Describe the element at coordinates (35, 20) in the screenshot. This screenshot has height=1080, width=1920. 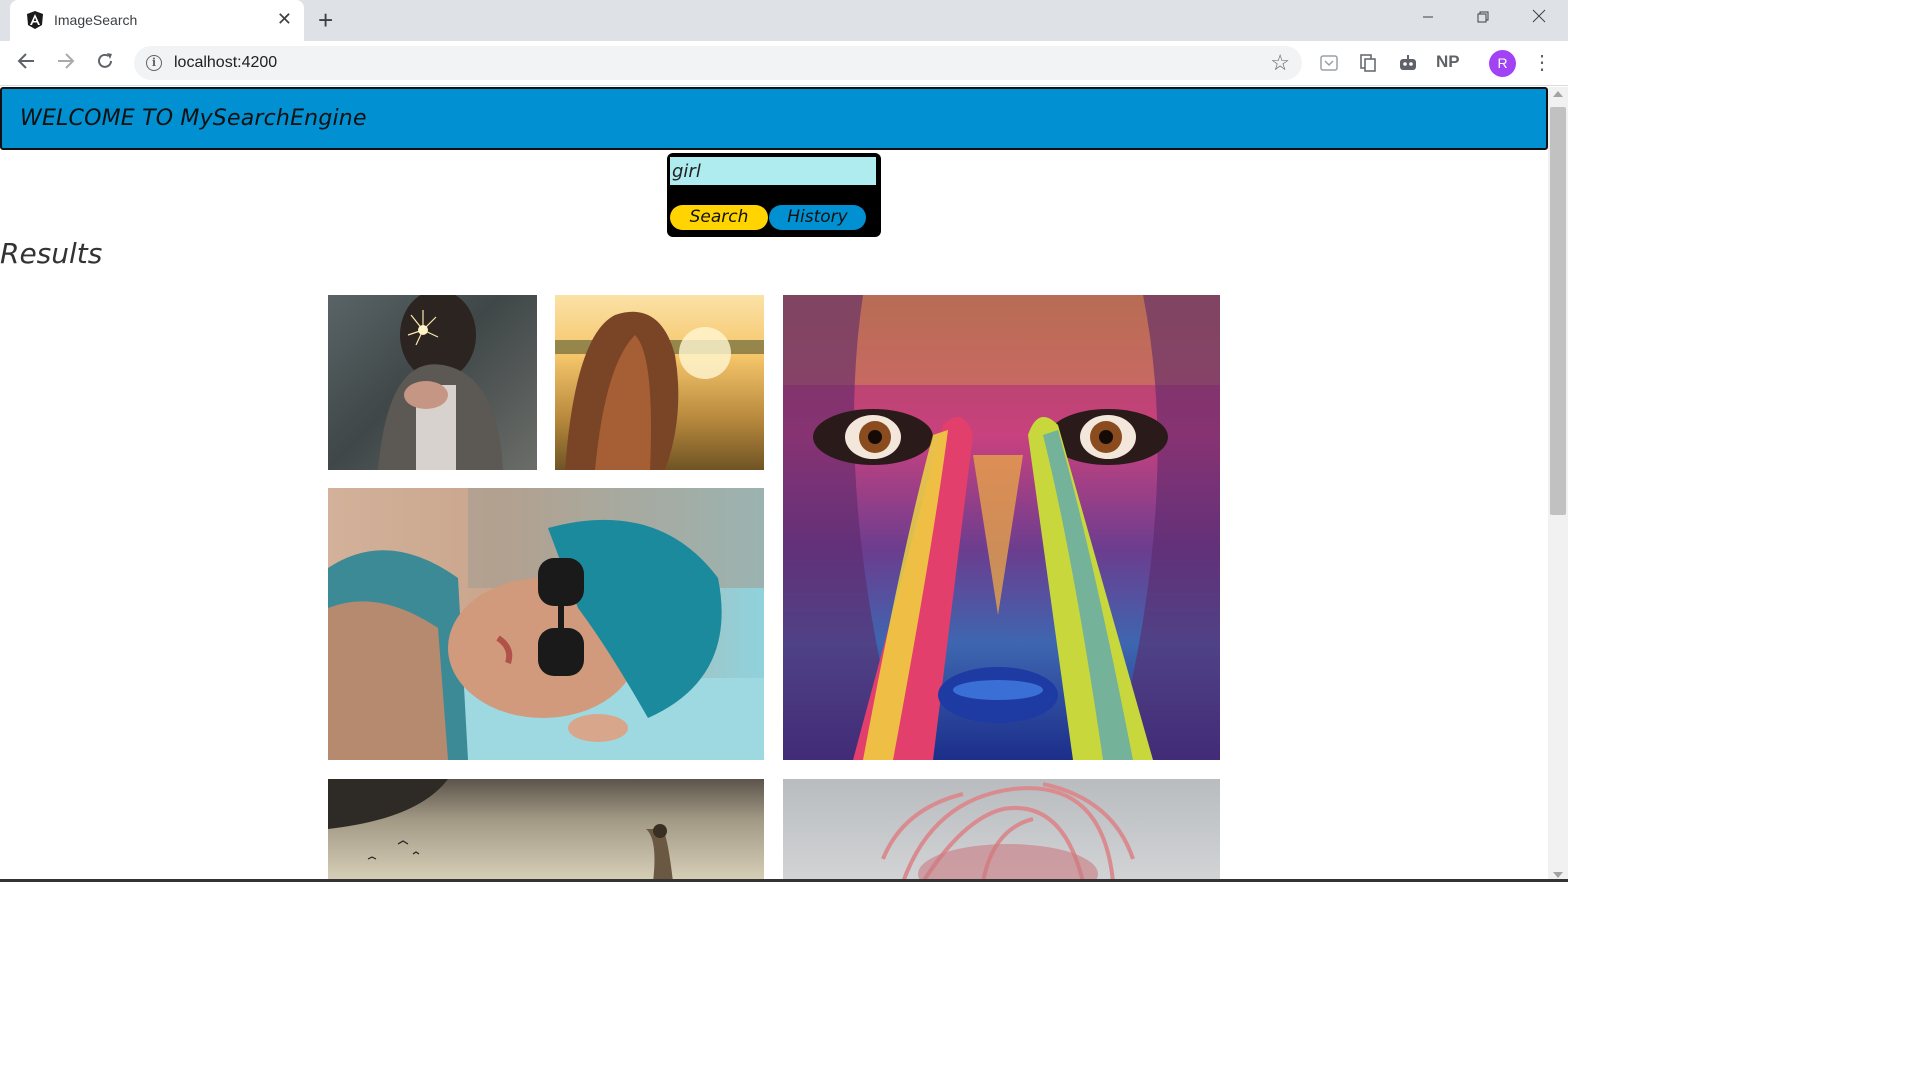
I see `angular-logo-icon` at that location.